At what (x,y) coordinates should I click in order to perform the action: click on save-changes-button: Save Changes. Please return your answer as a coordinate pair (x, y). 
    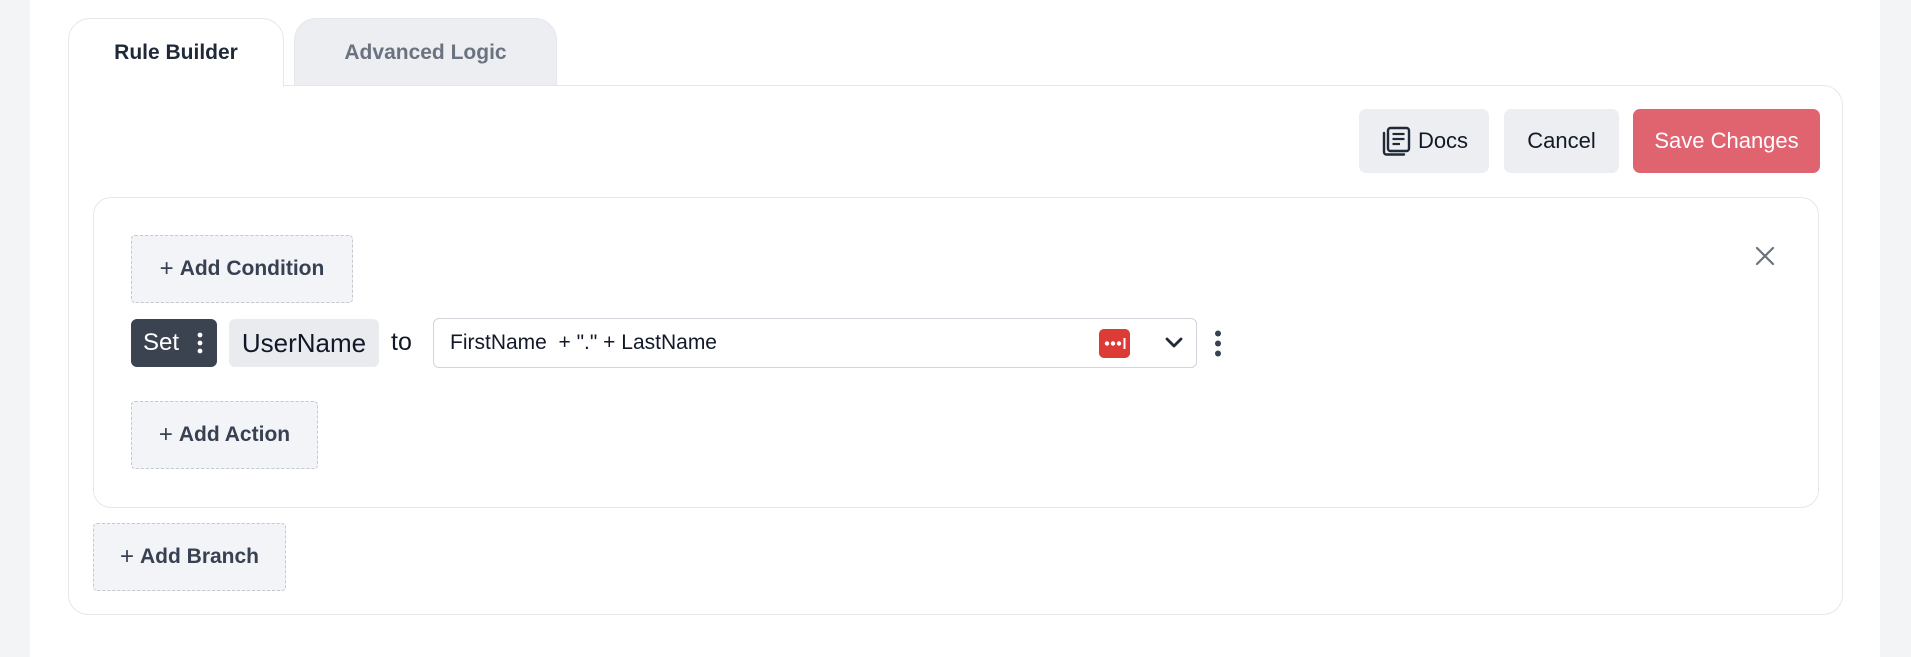
    Looking at the image, I should click on (1726, 141).